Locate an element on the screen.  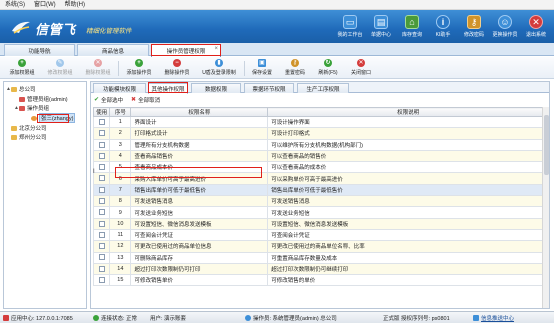
row-permission-desc: 销售出库单价可低于最低售价 is located at coordinates (408, 190).